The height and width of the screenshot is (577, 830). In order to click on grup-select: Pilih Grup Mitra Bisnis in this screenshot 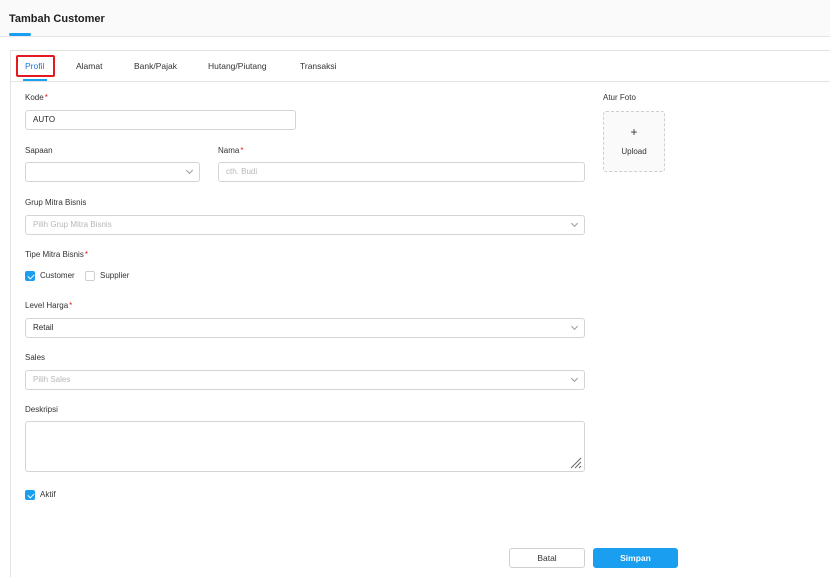, I will do `click(305, 225)`.